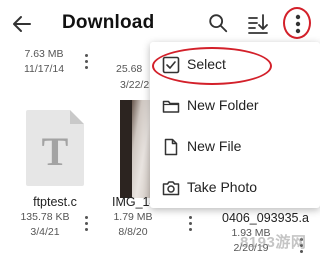  What do you see at coordinates (171, 106) in the screenshot?
I see `folder-icon` at bounding box center [171, 106].